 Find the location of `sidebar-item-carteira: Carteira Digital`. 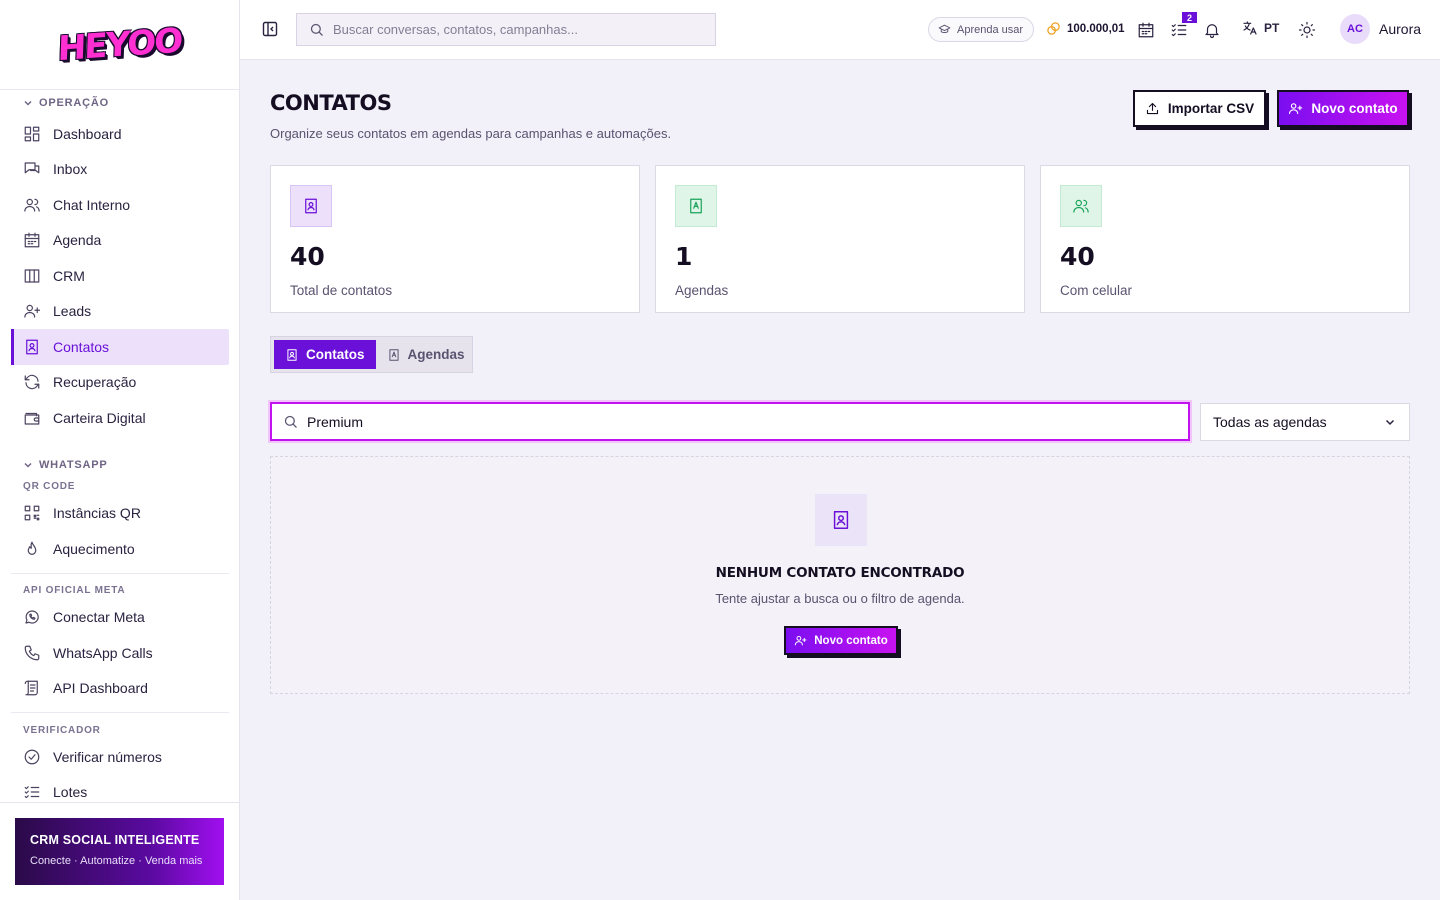

sidebar-item-carteira: Carteira Digital is located at coordinates (120, 418).